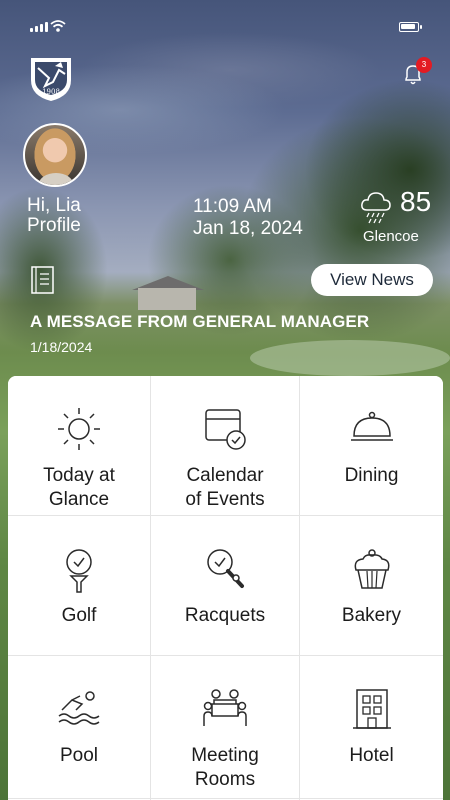  Describe the element at coordinates (79, 727) in the screenshot. I see `tile-pool: Pool` at that location.